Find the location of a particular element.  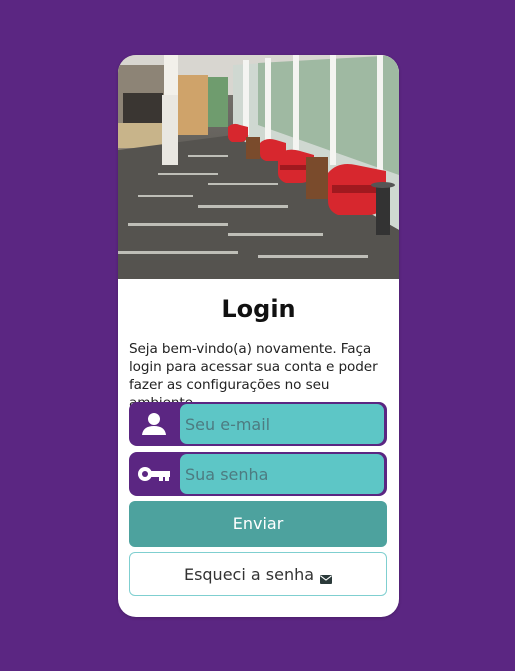

envelope-icon is located at coordinates (326, 576).